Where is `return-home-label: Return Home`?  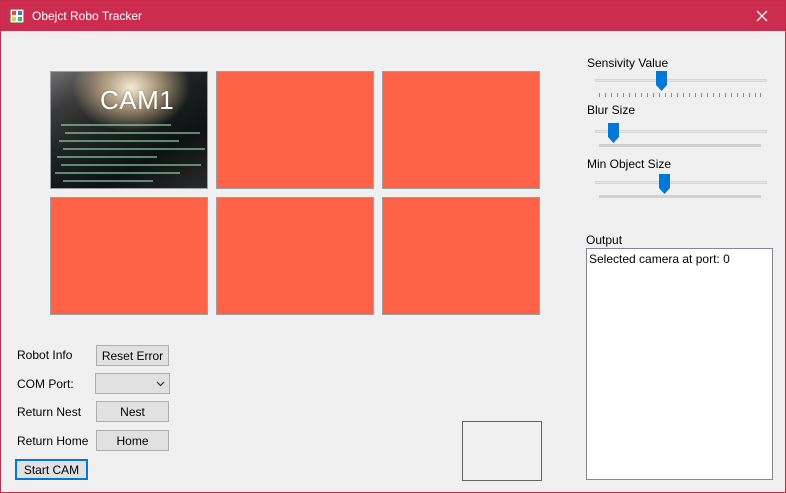 return-home-label: Return Home is located at coordinates (53, 441).